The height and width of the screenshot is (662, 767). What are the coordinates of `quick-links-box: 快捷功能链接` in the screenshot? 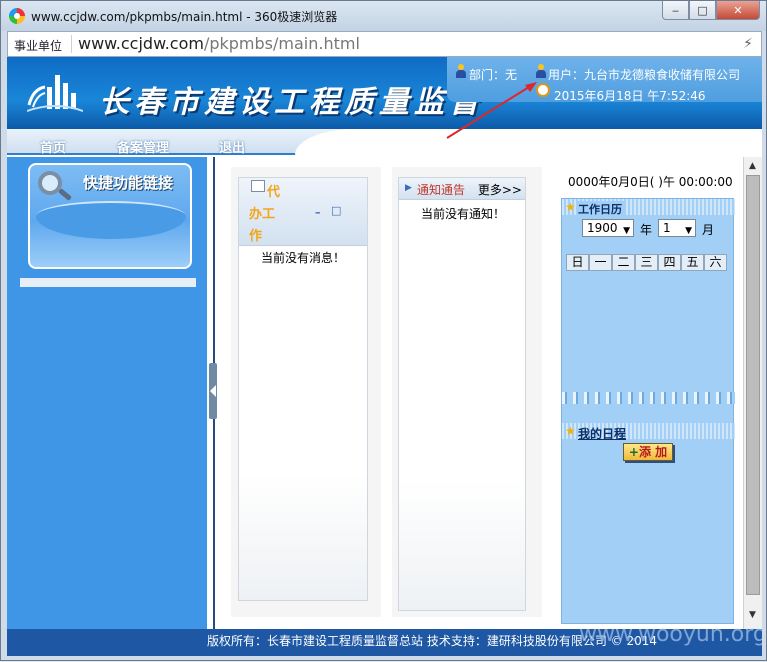 It's located at (110, 216).